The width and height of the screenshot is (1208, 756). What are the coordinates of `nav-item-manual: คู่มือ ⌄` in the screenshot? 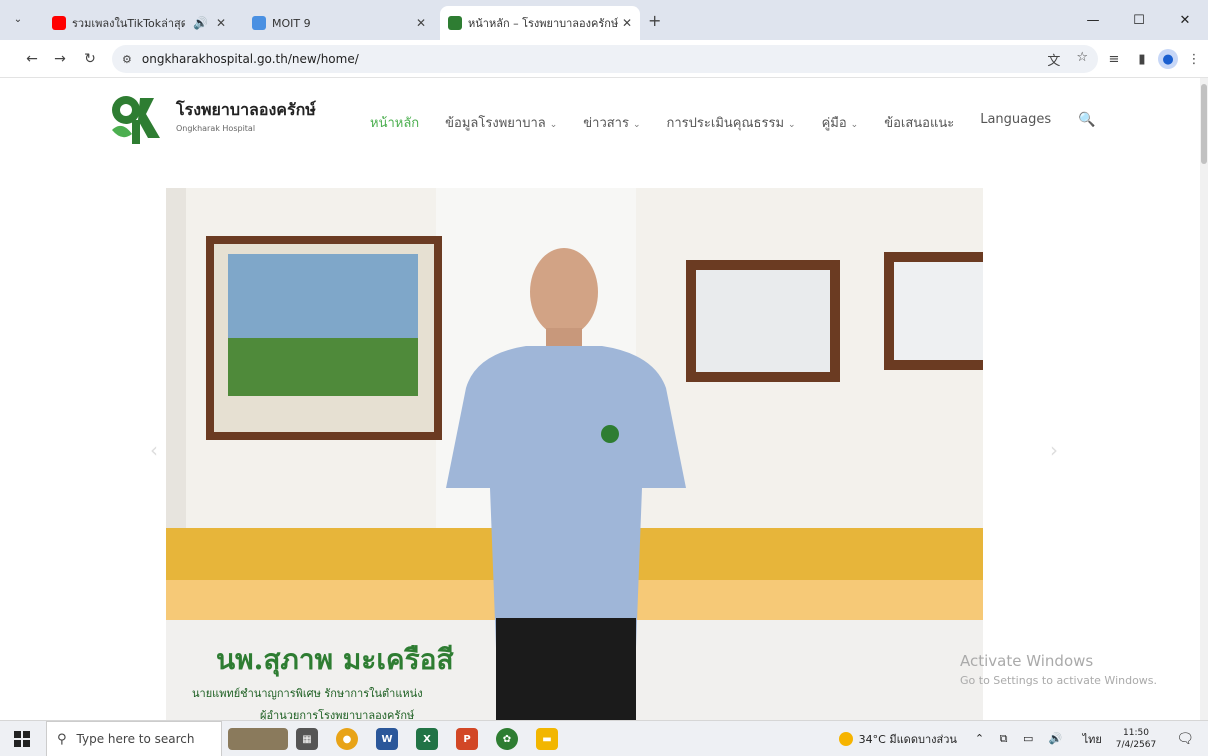 It's located at (840, 122).